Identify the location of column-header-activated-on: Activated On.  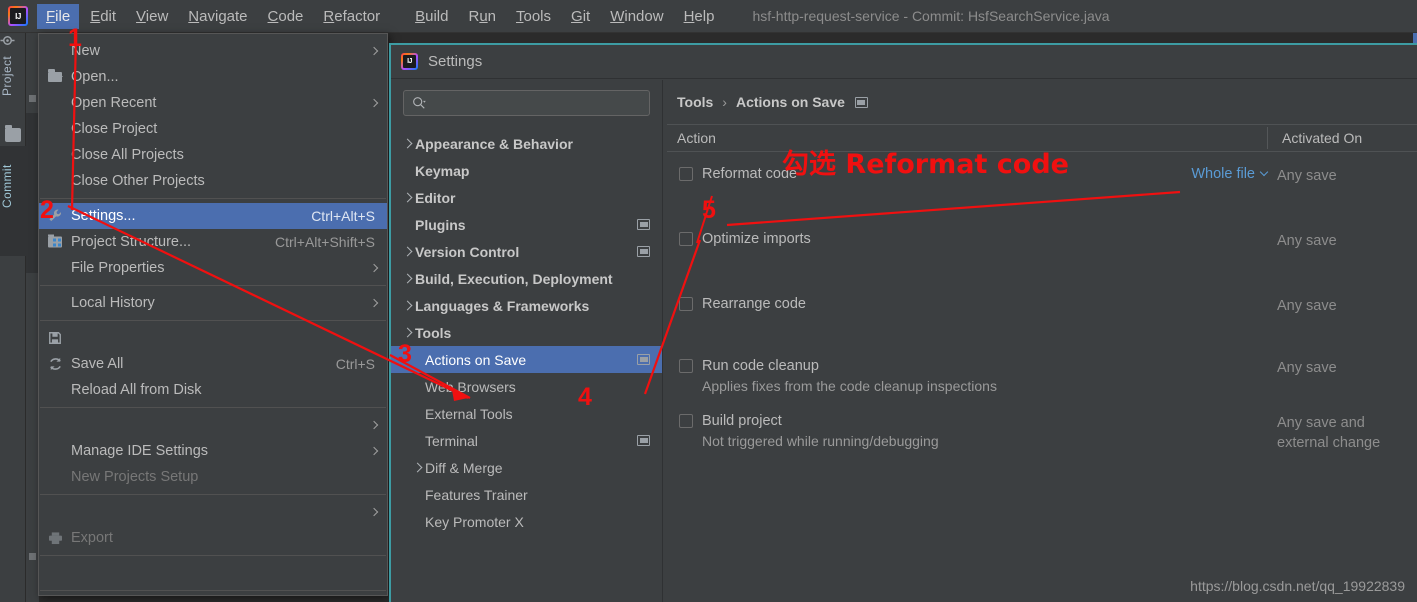
(1322, 138).